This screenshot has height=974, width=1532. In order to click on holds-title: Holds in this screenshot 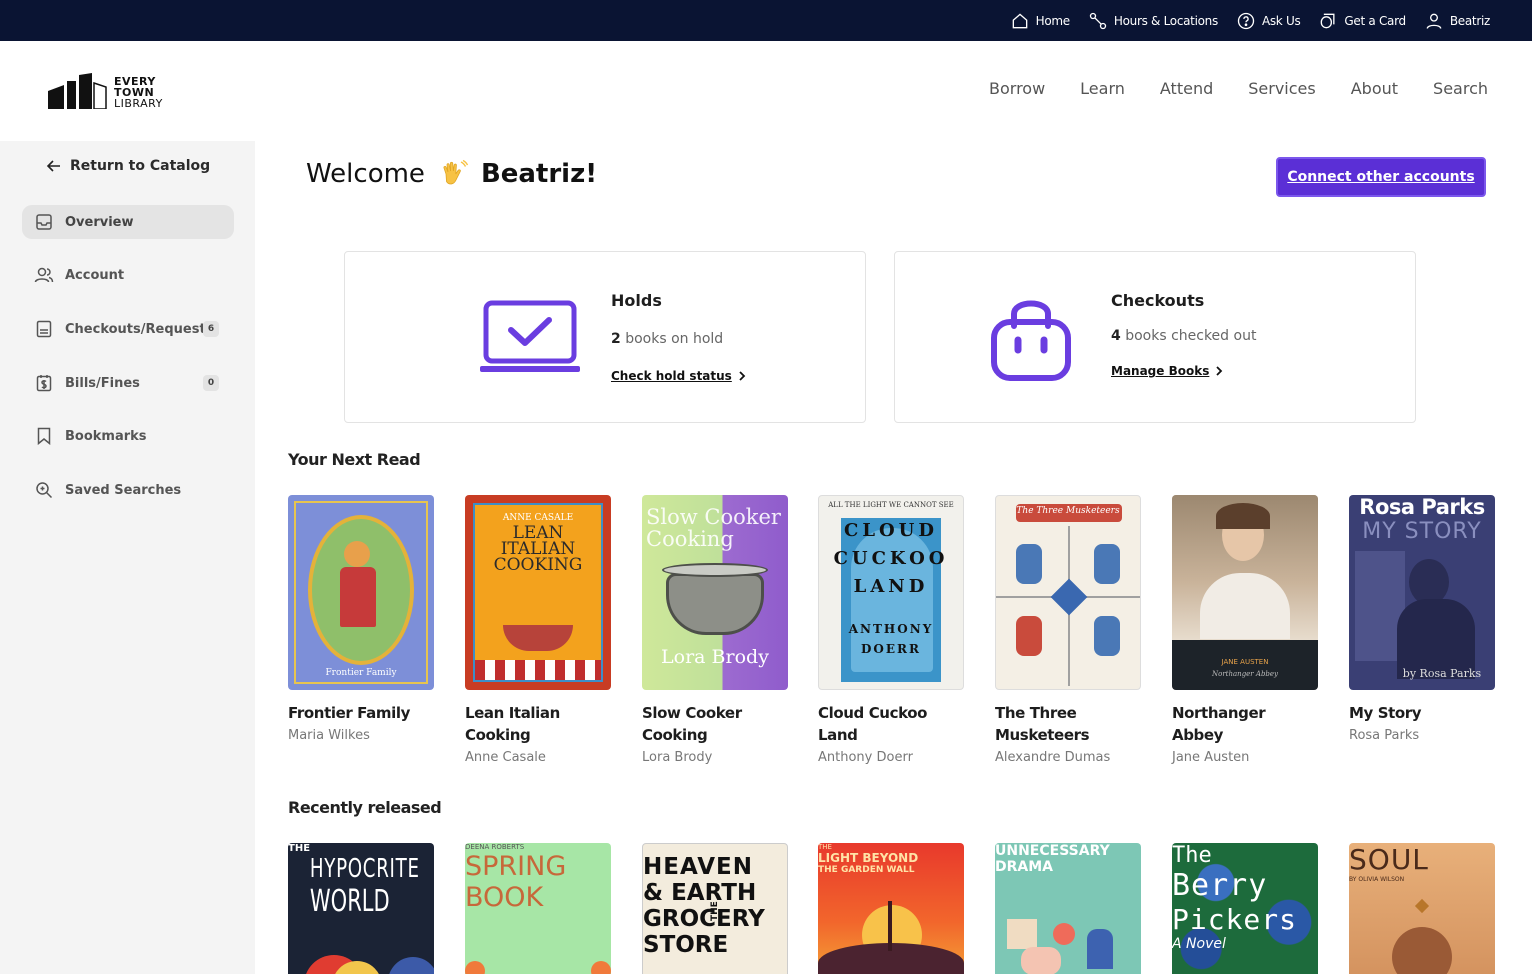, I will do `click(636, 300)`.